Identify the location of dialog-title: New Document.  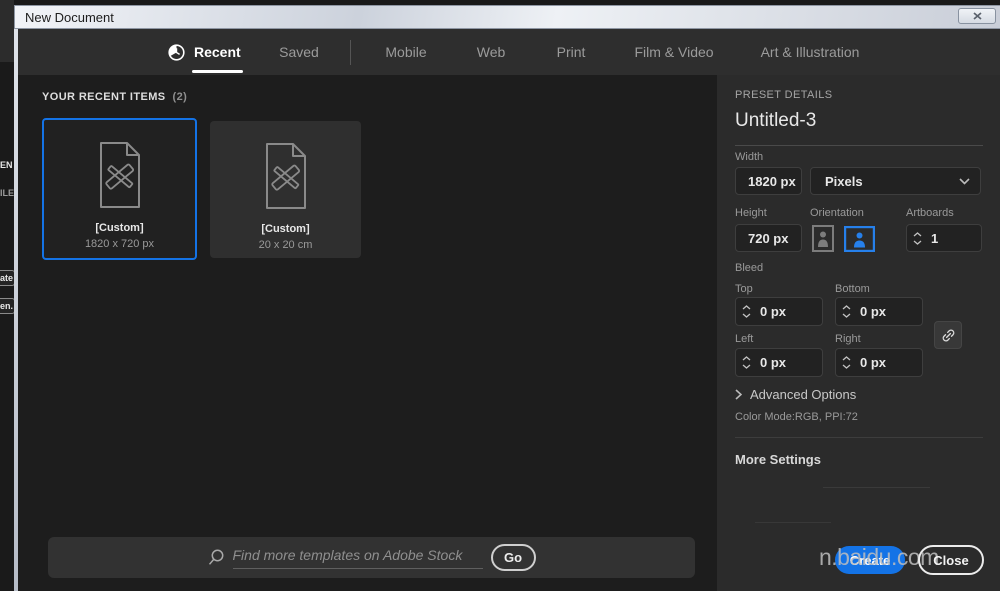
(69, 17).